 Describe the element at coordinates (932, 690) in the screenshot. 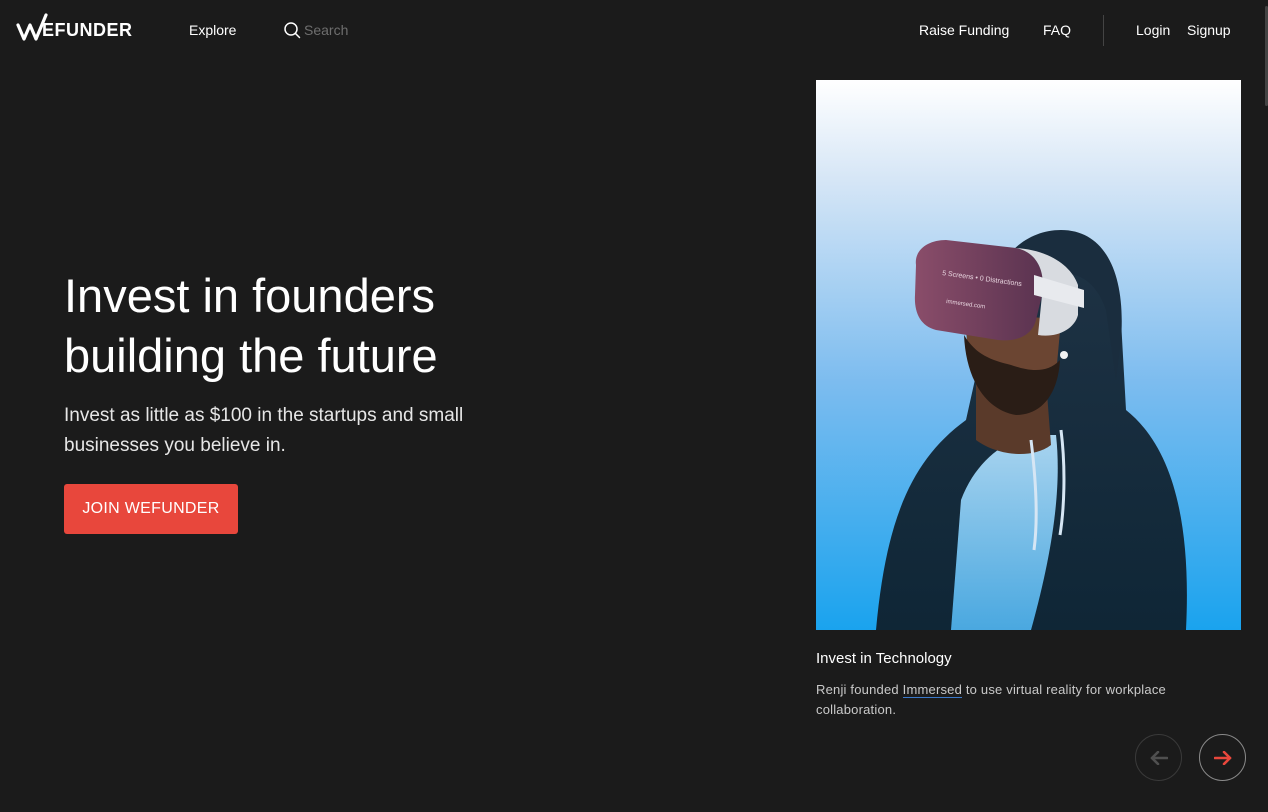

I see `immersed-link: Immersed` at that location.